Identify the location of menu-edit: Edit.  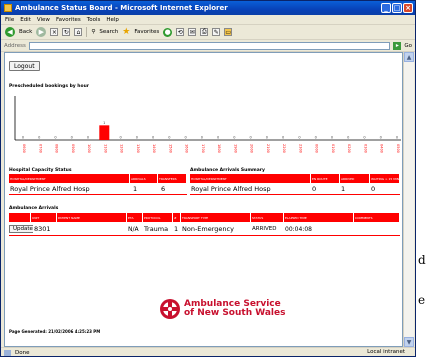
(25, 20).